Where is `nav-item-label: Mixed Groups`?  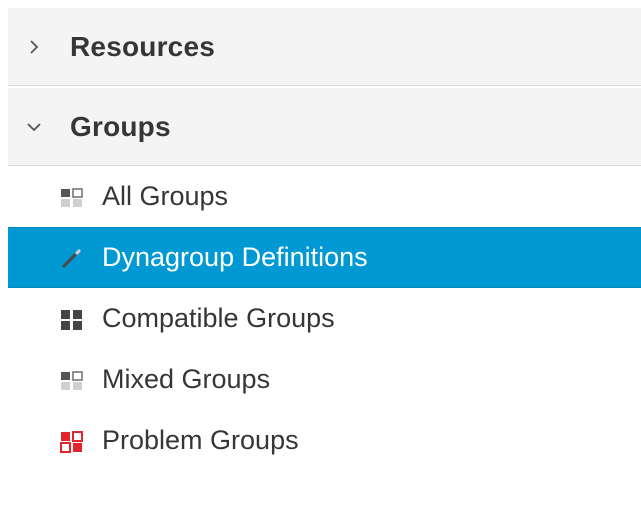 nav-item-label: Mixed Groups is located at coordinates (186, 379).